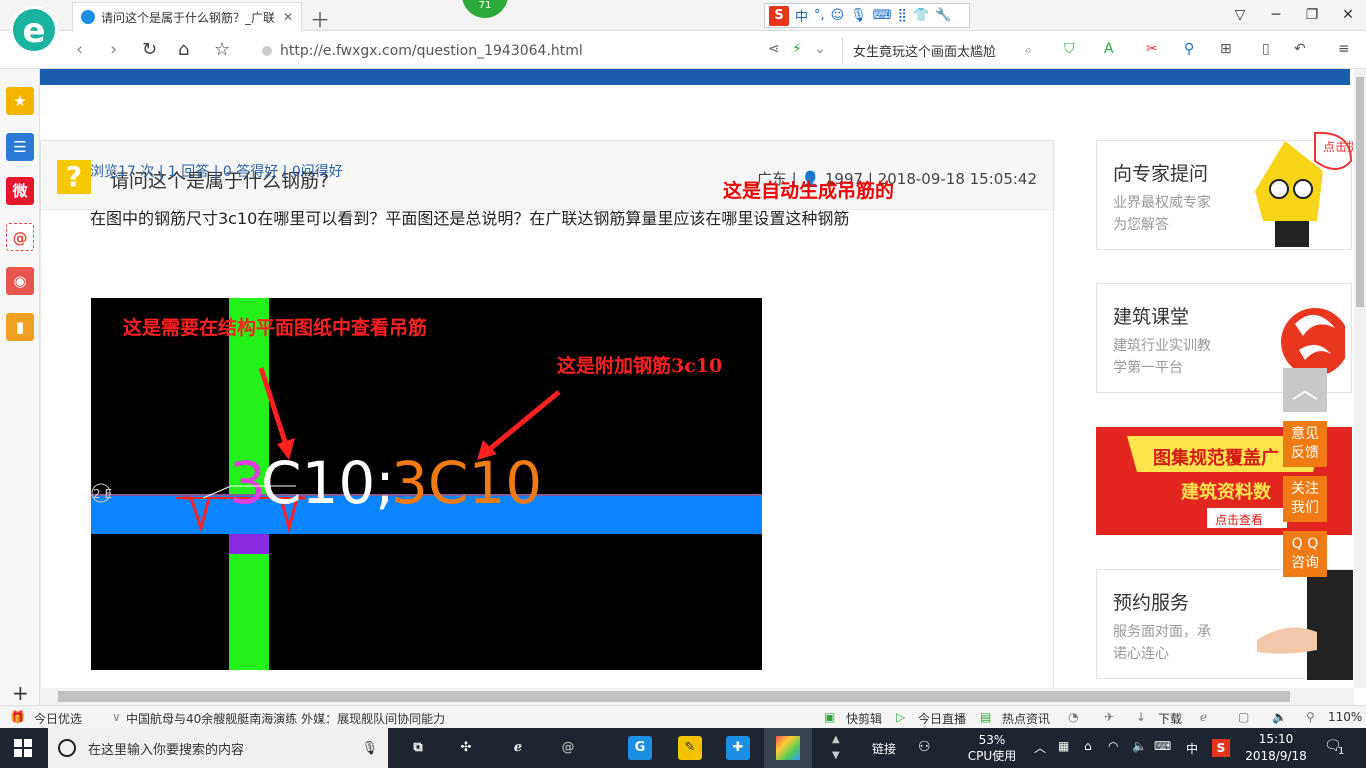  Describe the element at coordinates (942, 718) in the screenshot. I see `live-today: 今日直播` at that location.